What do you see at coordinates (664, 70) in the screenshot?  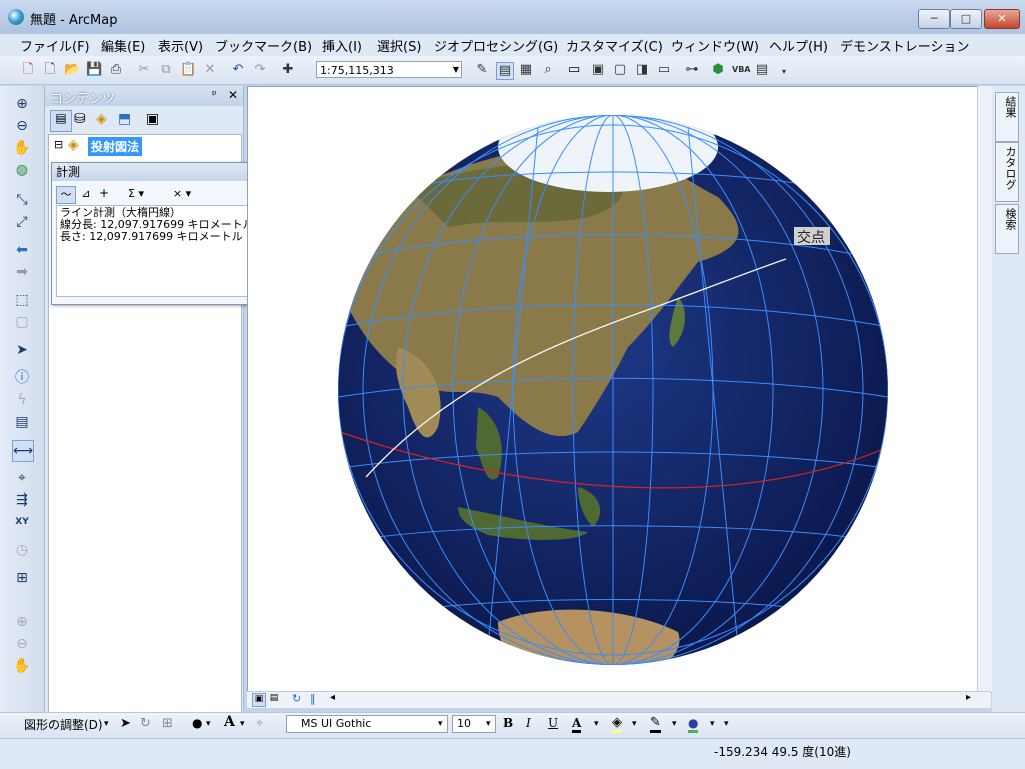 I see `command-line-icon: ▭` at bounding box center [664, 70].